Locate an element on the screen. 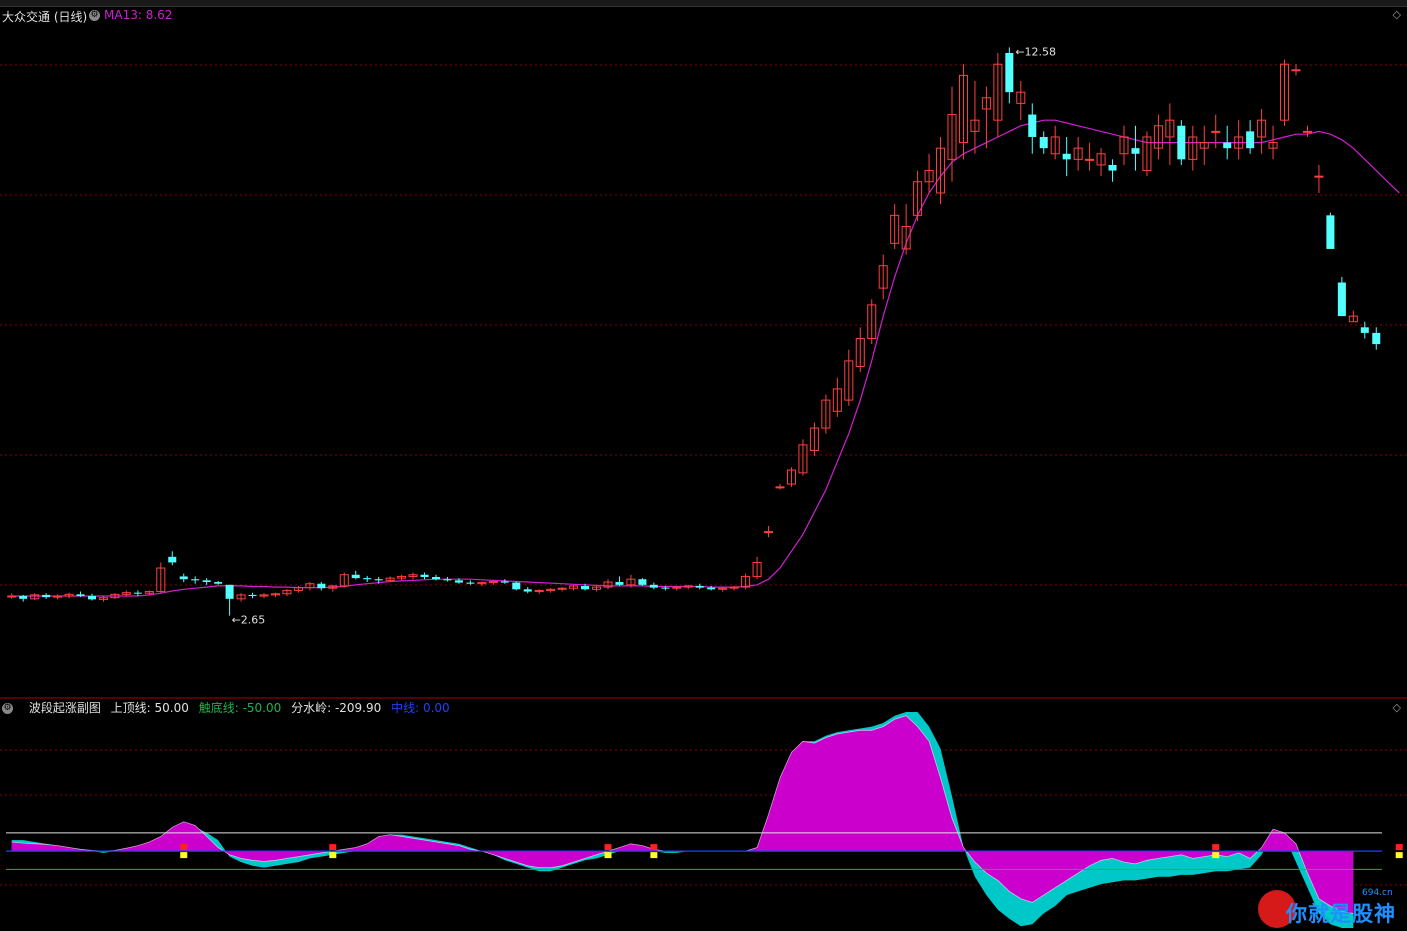 The image size is (1407, 931). gear-icon: ⚙ is located at coordinates (94, 15).